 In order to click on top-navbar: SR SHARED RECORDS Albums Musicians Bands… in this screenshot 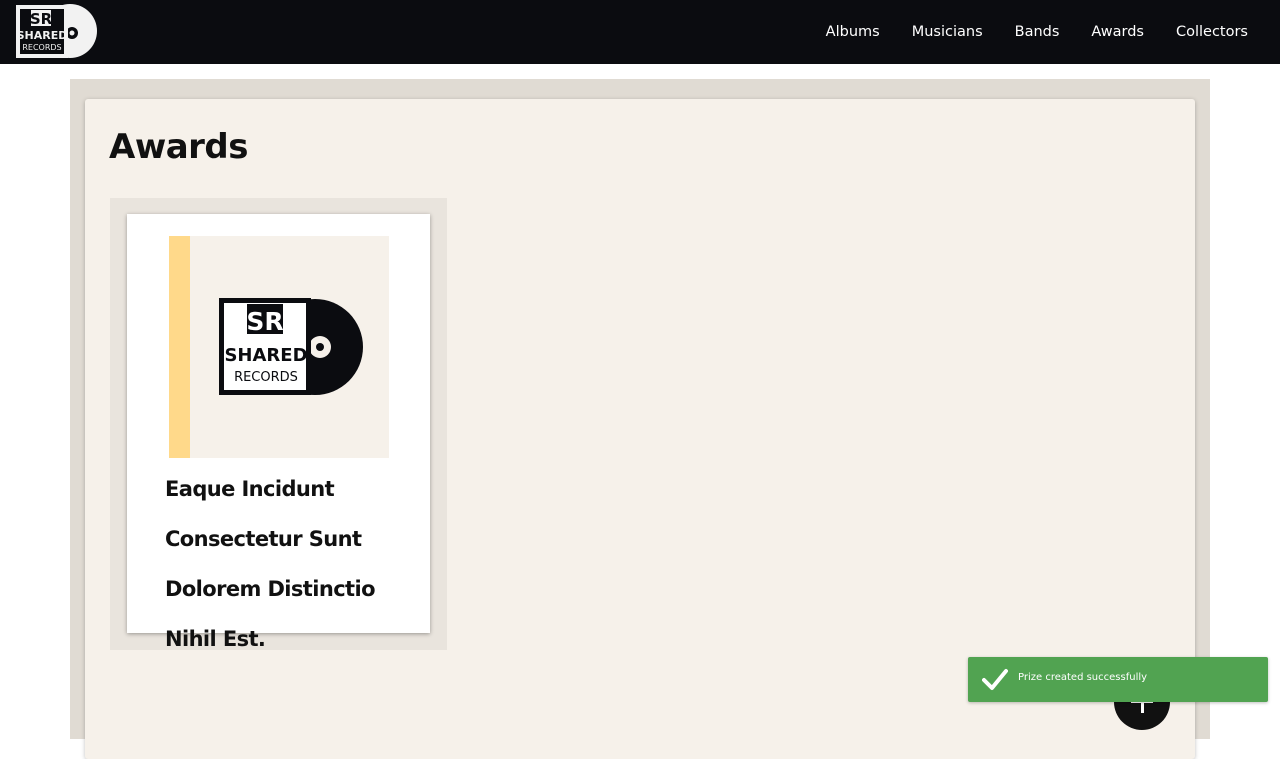, I will do `click(640, 32)`.